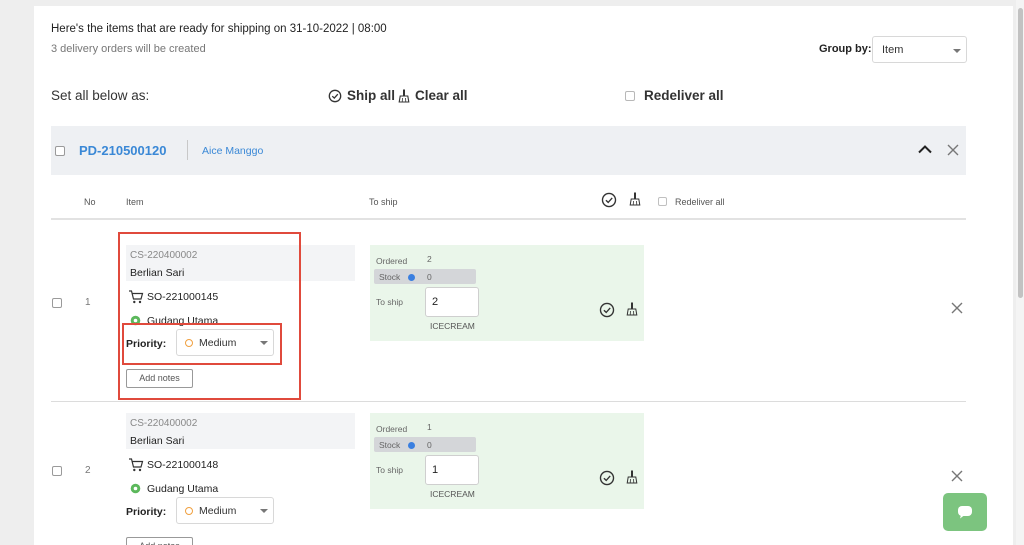 The image size is (1024, 545). Describe the element at coordinates (122, 150) in the screenshot. I see `group-code-link: PD-210500120` at that location.